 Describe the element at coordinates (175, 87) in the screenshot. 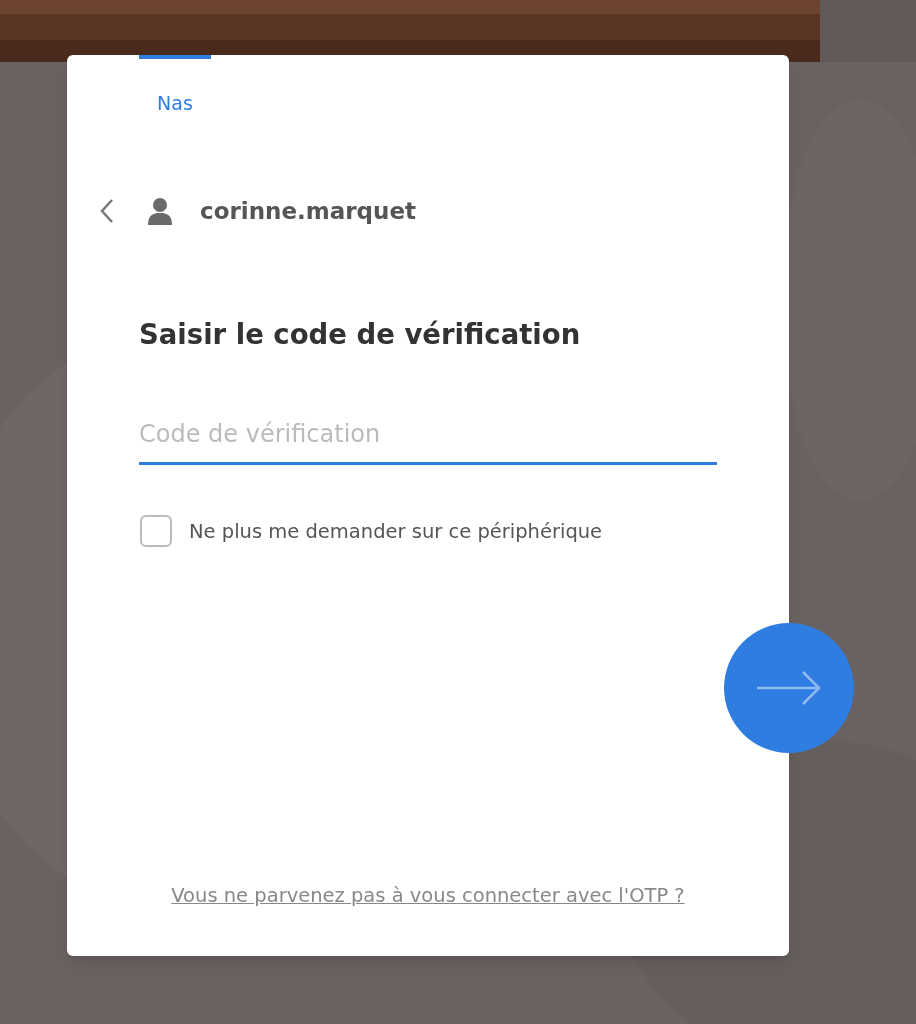

I see `tab: Nas` at that location.